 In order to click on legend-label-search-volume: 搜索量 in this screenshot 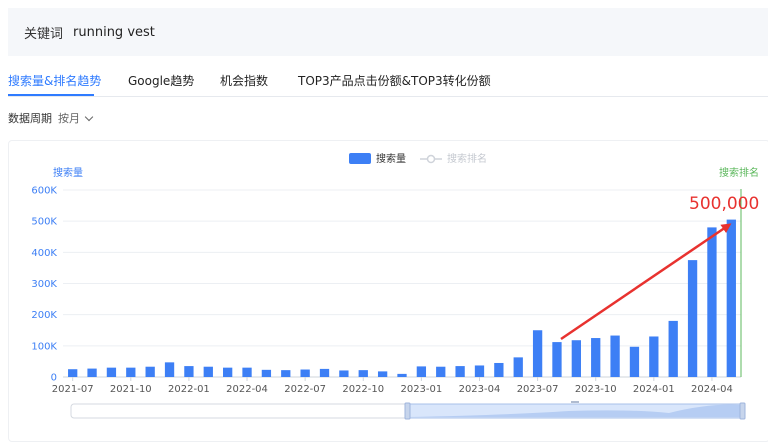, I will do `click(391, 158)`.